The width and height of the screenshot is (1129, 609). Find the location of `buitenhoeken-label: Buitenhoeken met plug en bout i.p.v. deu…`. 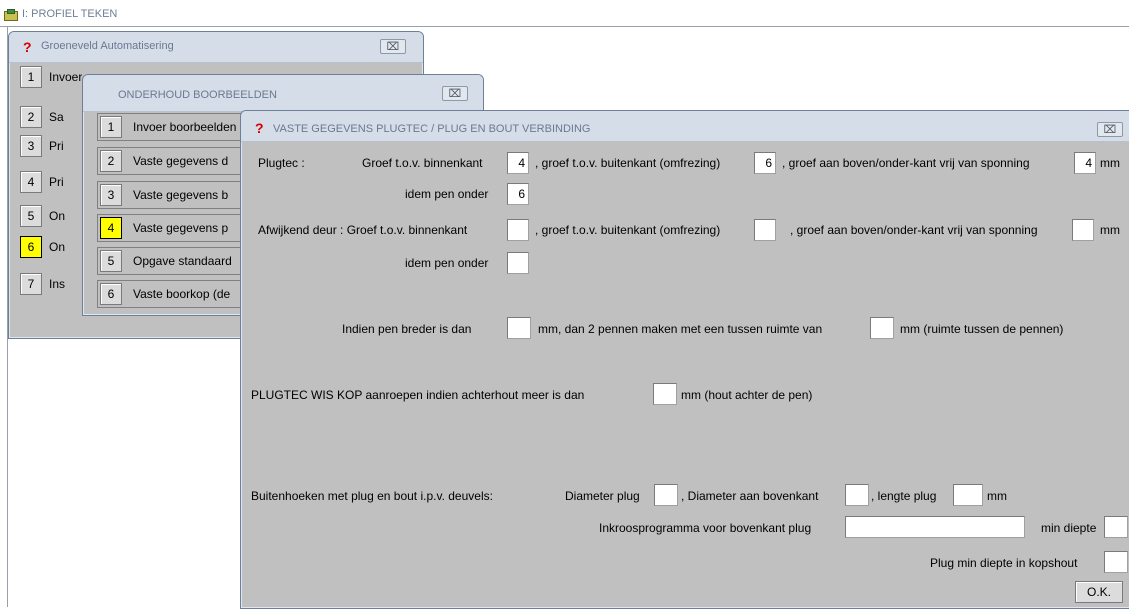

buitenhoeken-label: Buitenhoeken met plug en bout i.p.v. deu… is located at coordinates (372, 496).